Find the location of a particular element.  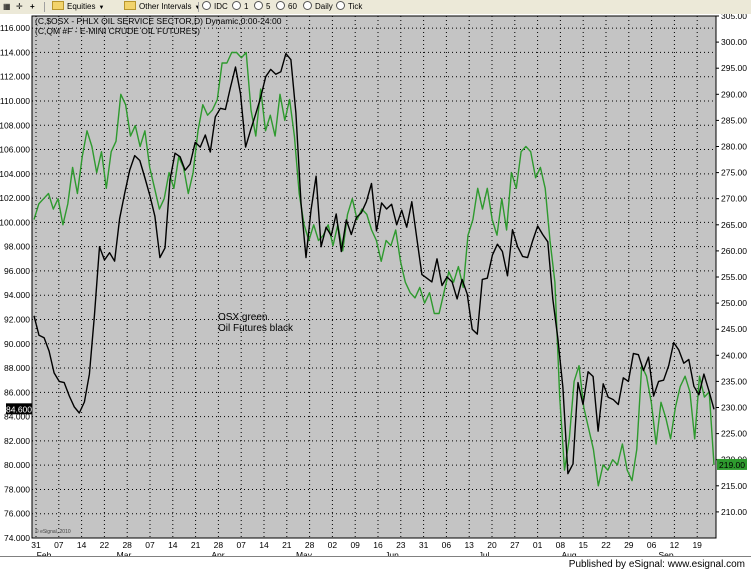

interval-1-label: 1 is located at coordinates (246, 6).